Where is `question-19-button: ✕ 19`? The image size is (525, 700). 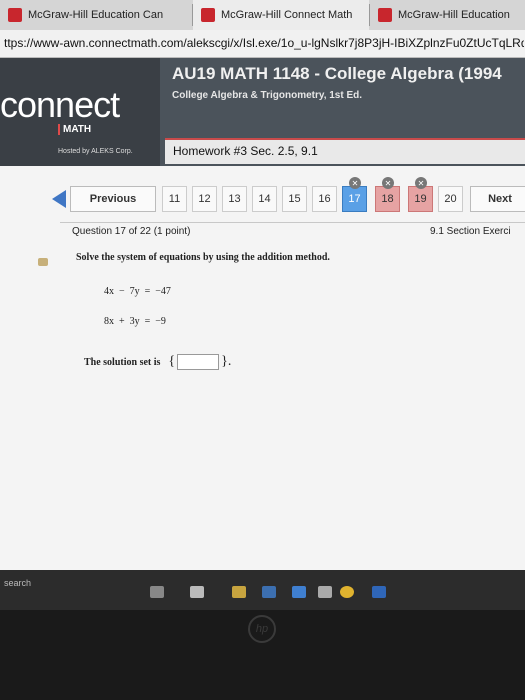 question-19-button: ✕ 19 is located at coordinates (420, 194).